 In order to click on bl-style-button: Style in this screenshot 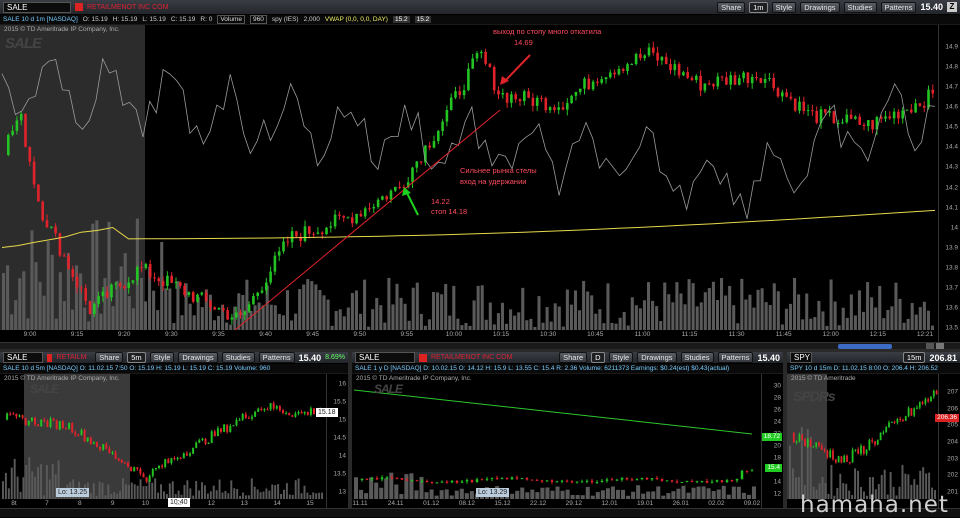, I will do `click(162, 357)`.